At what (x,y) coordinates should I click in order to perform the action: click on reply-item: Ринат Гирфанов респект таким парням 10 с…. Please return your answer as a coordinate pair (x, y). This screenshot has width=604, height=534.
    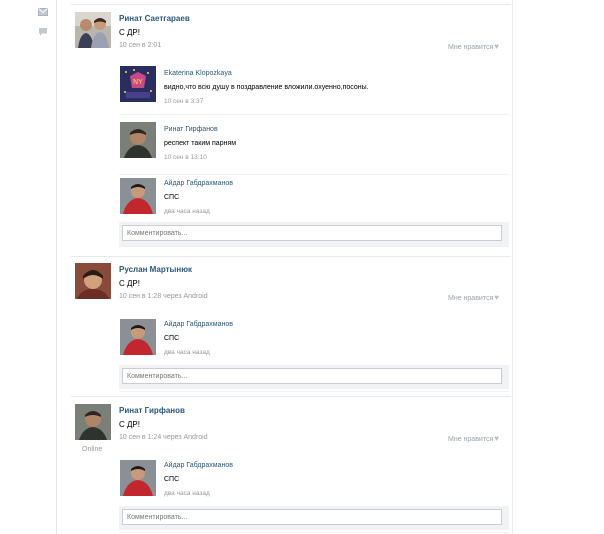
    Looking at the image, I should click on (314, 145).